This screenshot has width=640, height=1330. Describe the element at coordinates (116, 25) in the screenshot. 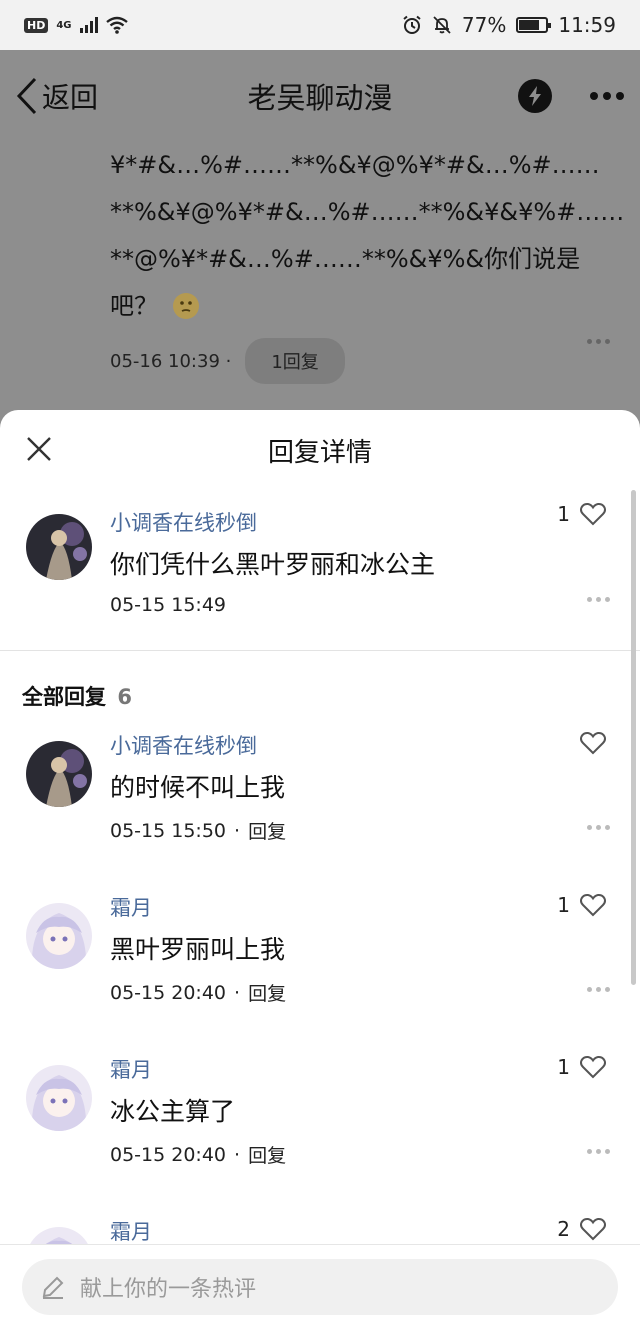

I see `wifi-icon` at that location.